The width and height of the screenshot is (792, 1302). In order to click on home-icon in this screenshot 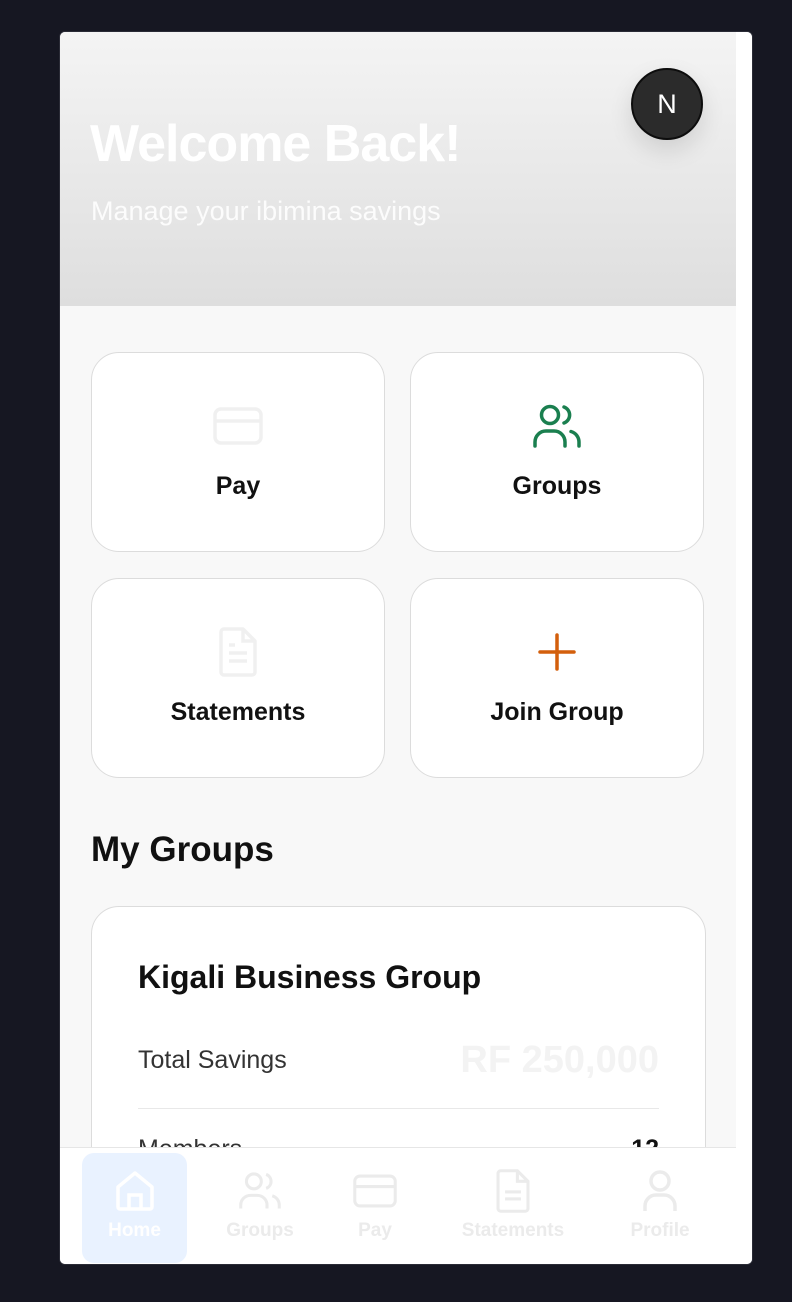, I will do `click(135, 1191)`.